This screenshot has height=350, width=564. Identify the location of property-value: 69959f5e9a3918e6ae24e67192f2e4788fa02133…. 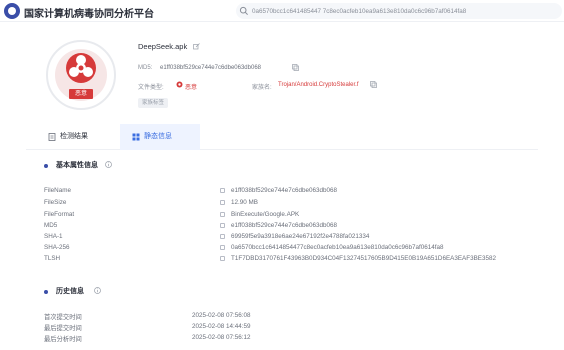
(300, 236).